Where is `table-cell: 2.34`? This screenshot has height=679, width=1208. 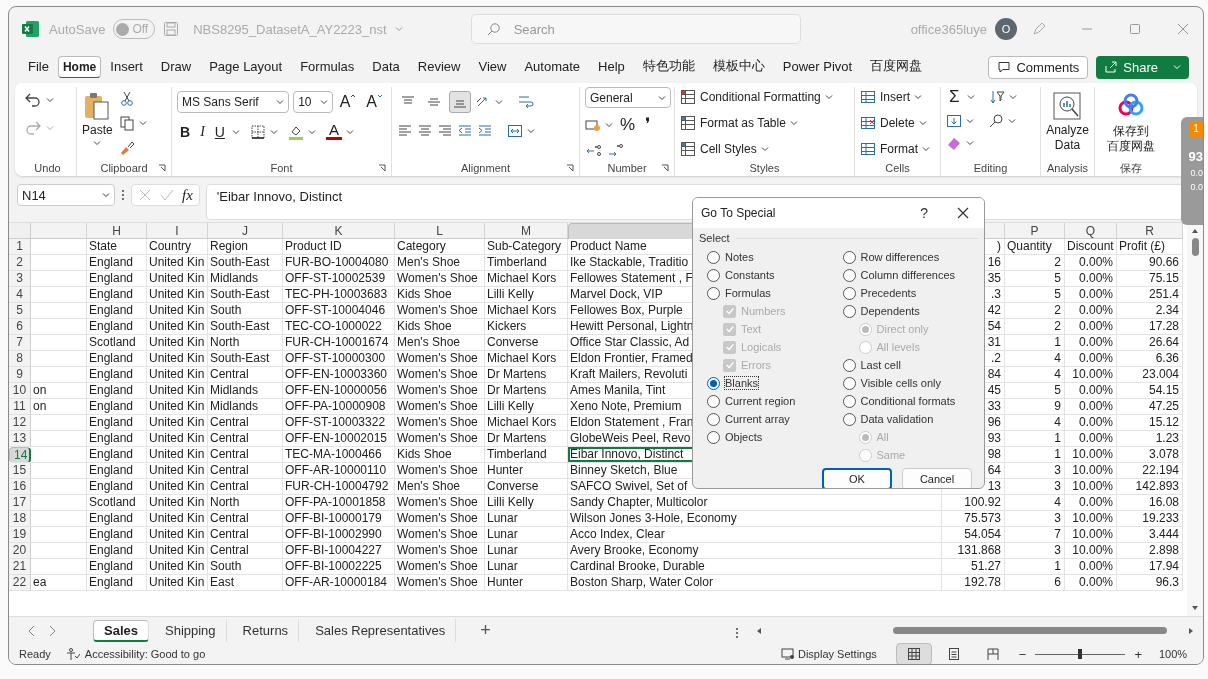
table-cell: 2.34 is located at coordinates (1150, 311).